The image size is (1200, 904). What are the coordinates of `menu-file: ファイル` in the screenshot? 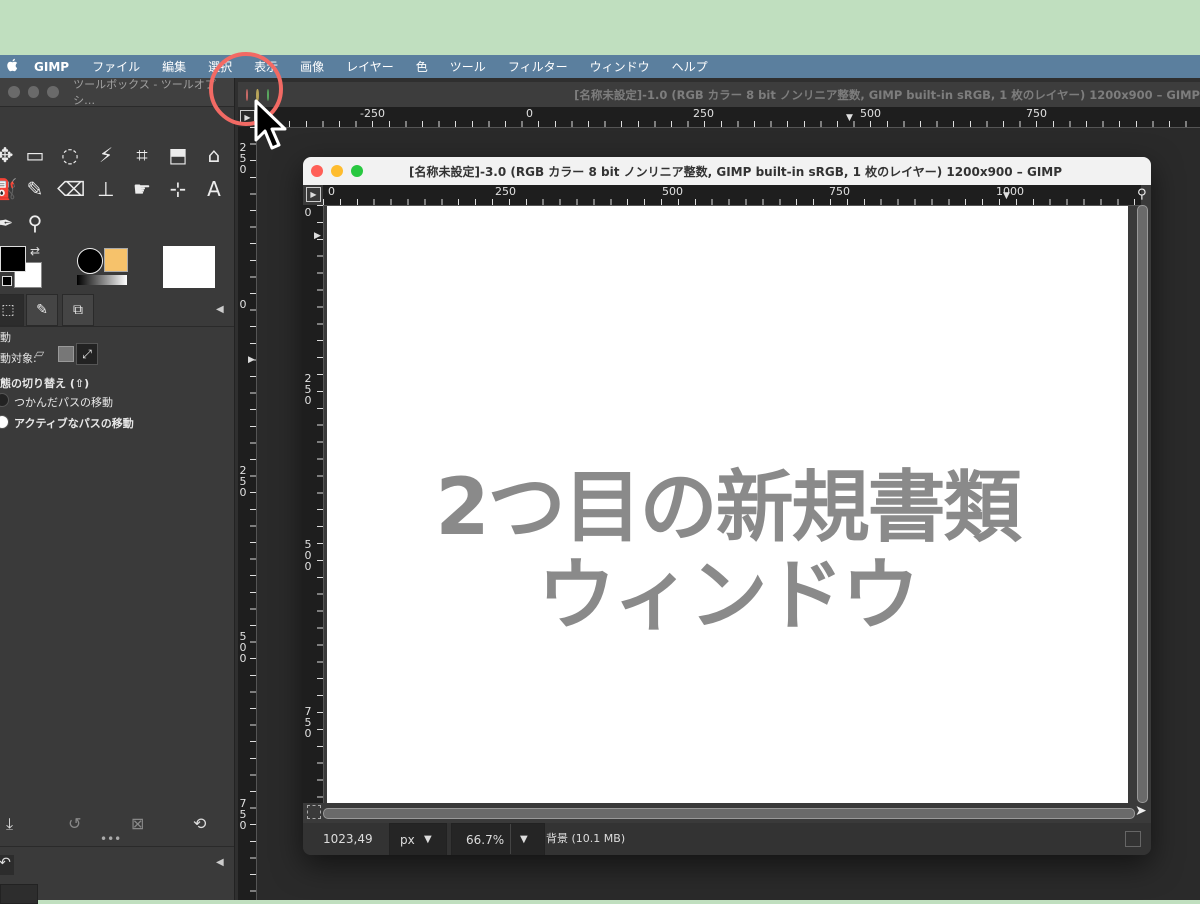 It's located at (116, 66).